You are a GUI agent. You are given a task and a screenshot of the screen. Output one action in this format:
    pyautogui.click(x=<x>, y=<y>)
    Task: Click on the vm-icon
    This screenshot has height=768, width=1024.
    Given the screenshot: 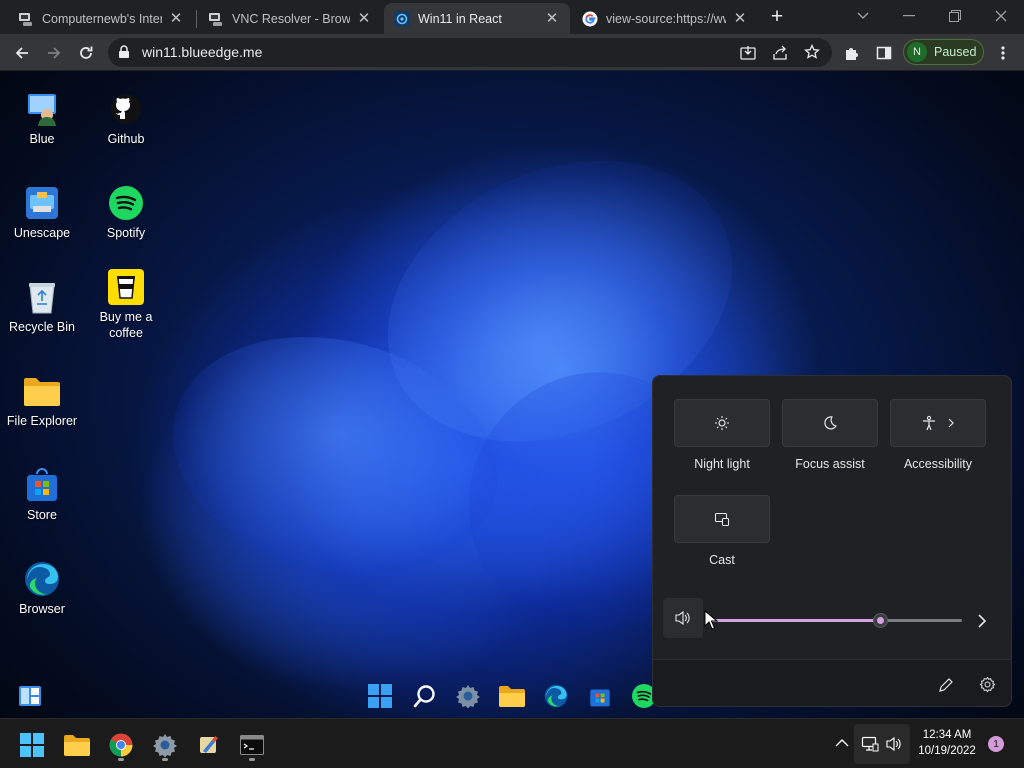 What is the action you would take?
    pyautogui.click(x=25, y=19)
    